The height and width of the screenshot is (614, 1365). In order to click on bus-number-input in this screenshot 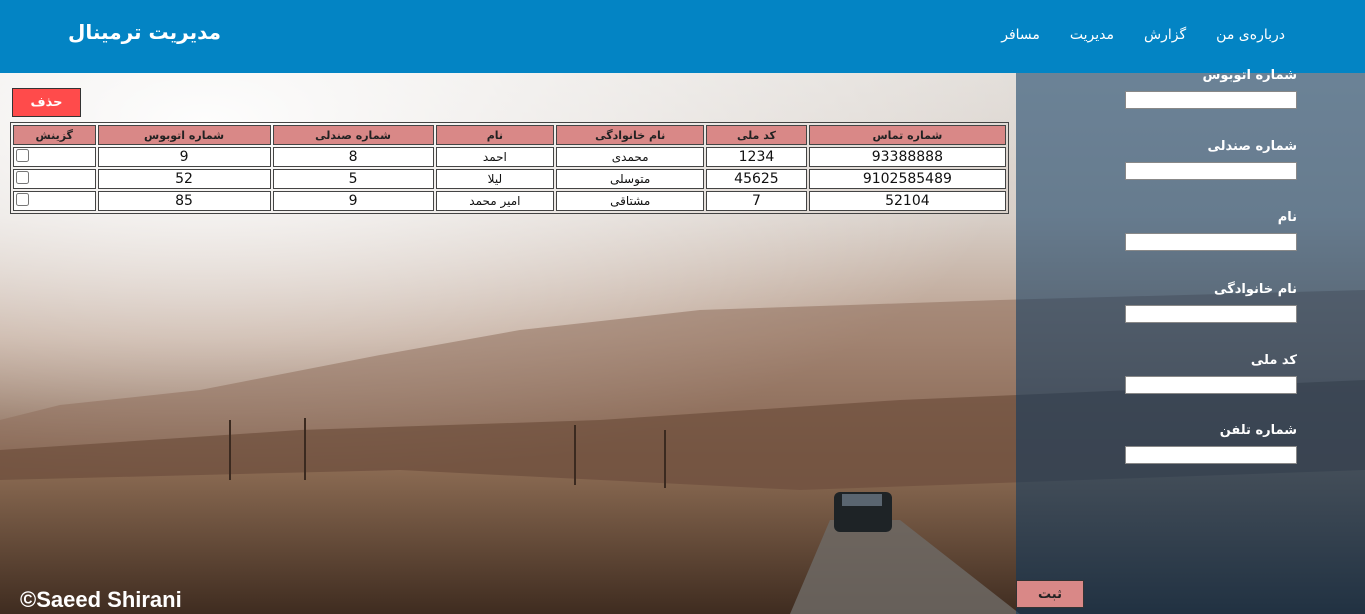, I will do `click(1211, 99)`.